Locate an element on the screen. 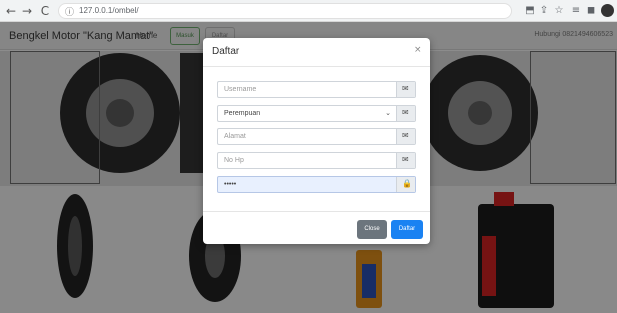  back-icon: ← is located at coordinates (11, 11).